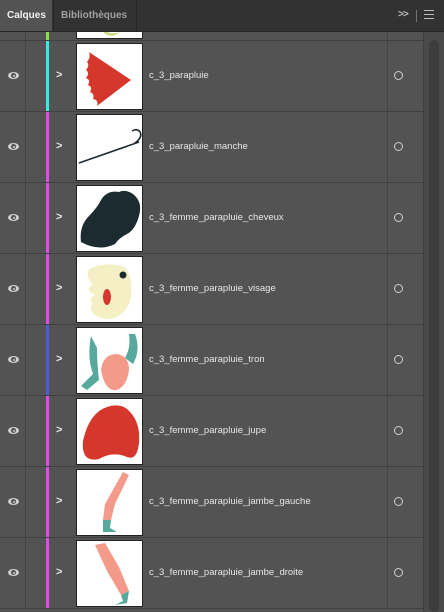  What do you see at coordinates (207, 359) in the screenshot?
I see `layer-name: c_3_femme_parapluie_tron` at bounding box center [207, 359].